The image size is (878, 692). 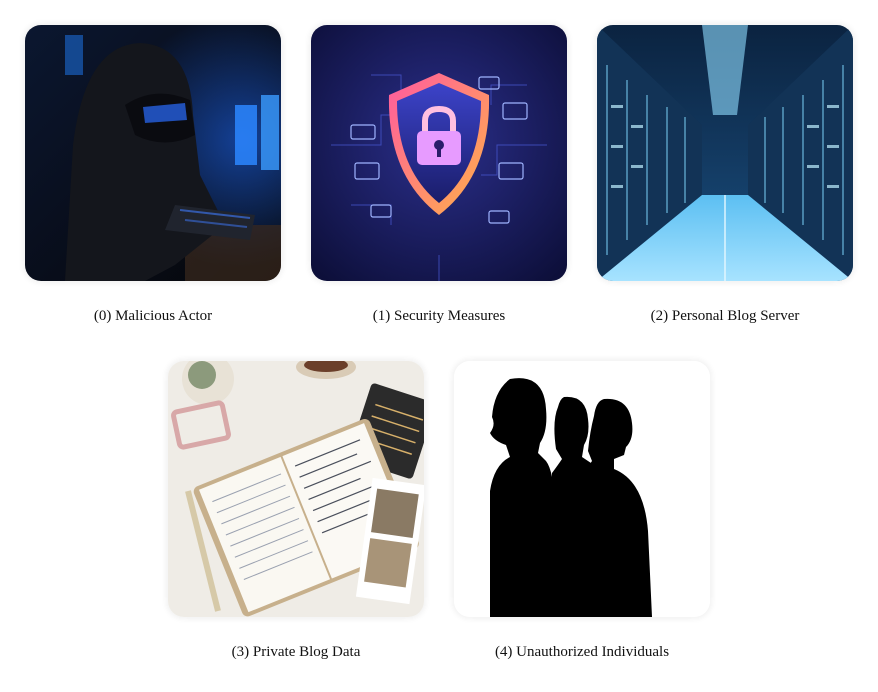 I want to click on caption-personal-blog-server: (2) Personal Blog Server, so click(x=725, y=316).